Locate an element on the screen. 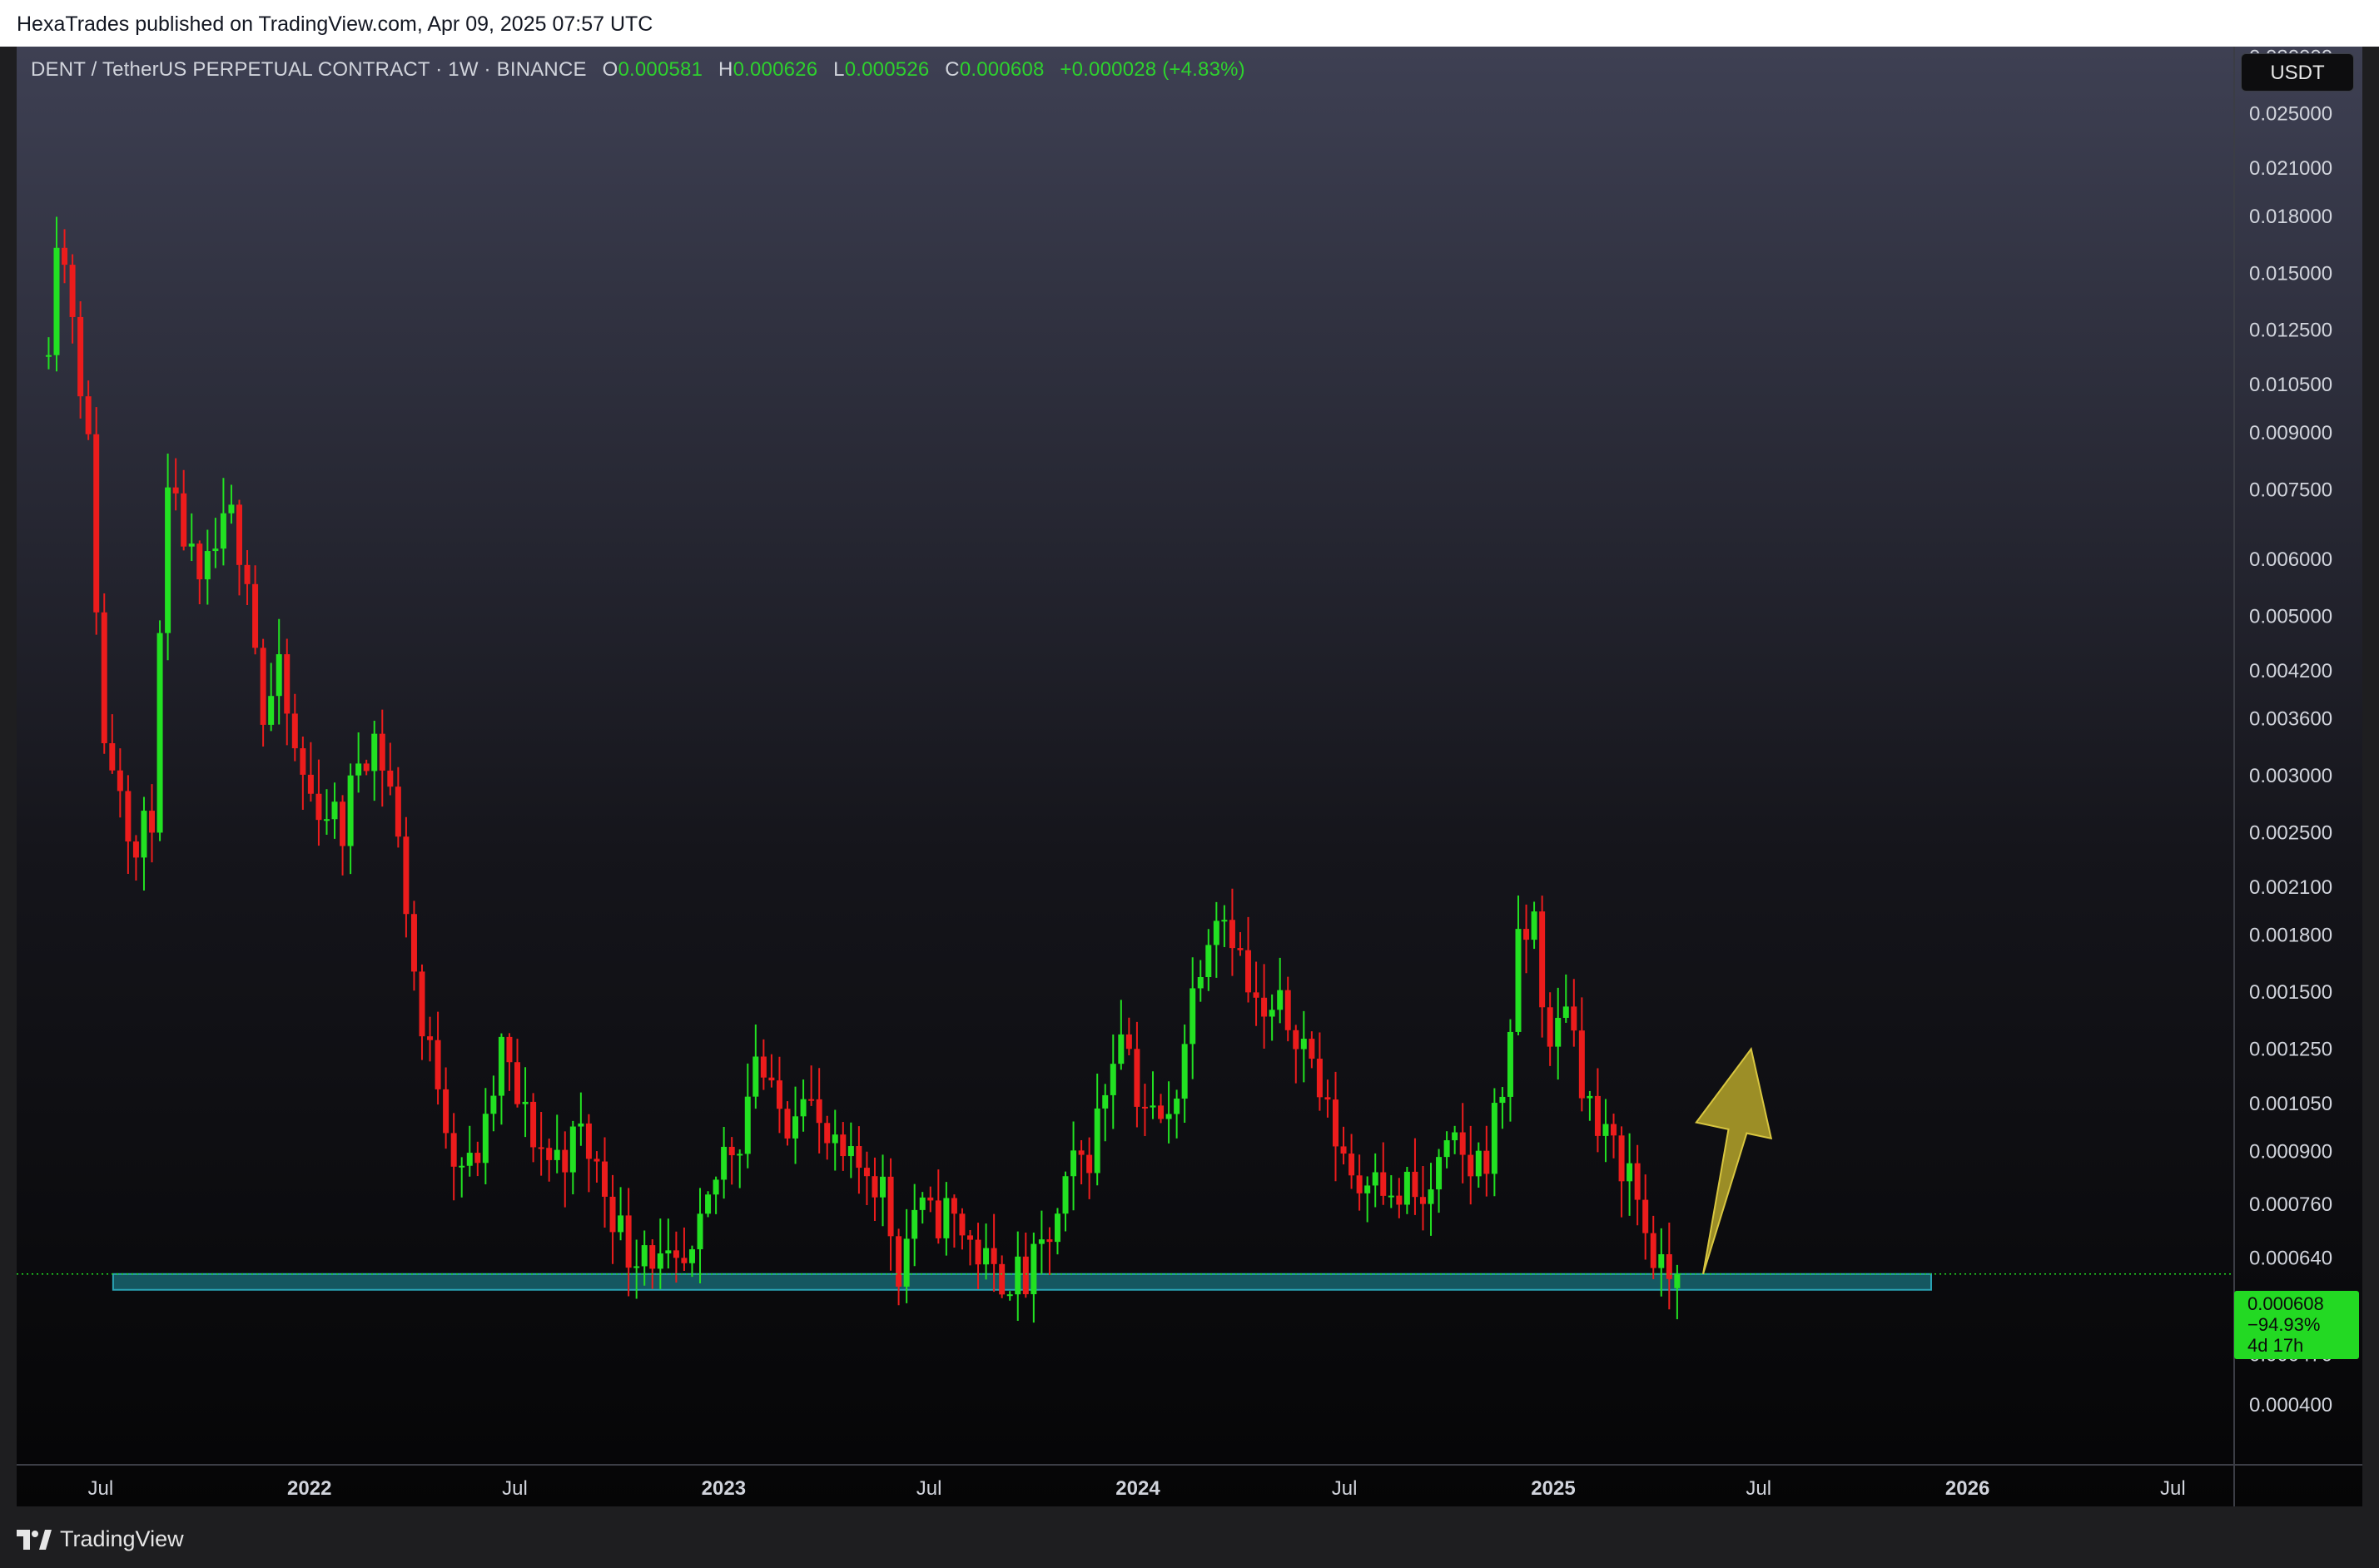 Image resolution: width=2379 pixels, height=1568 pixels. price-tick-label: 0.021000 is located at coordinates (2290, 168).